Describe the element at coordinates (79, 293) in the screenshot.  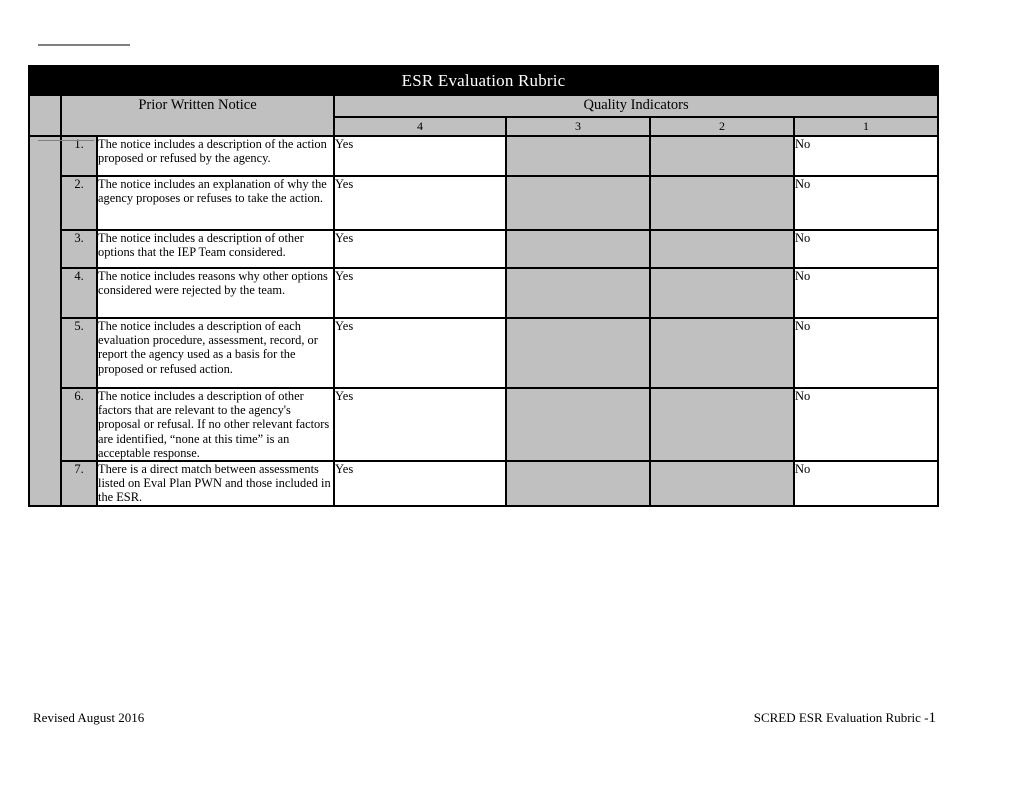
I see `row-number: 4.` at that location.